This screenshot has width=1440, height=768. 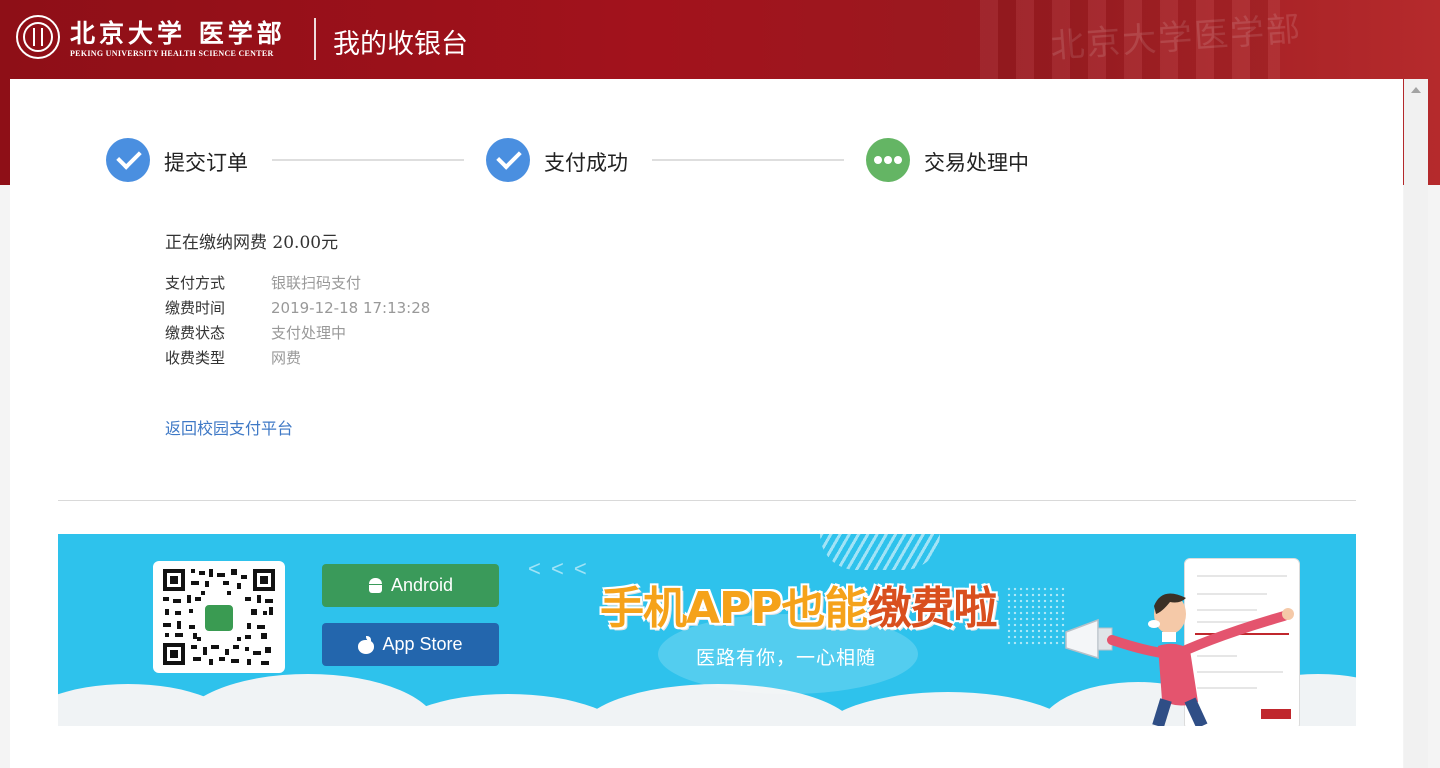 What do you see at coordinates (195, 333) in the screenshot?
I see `detail-key: 缴费状态` at bounding box center [195, 333].